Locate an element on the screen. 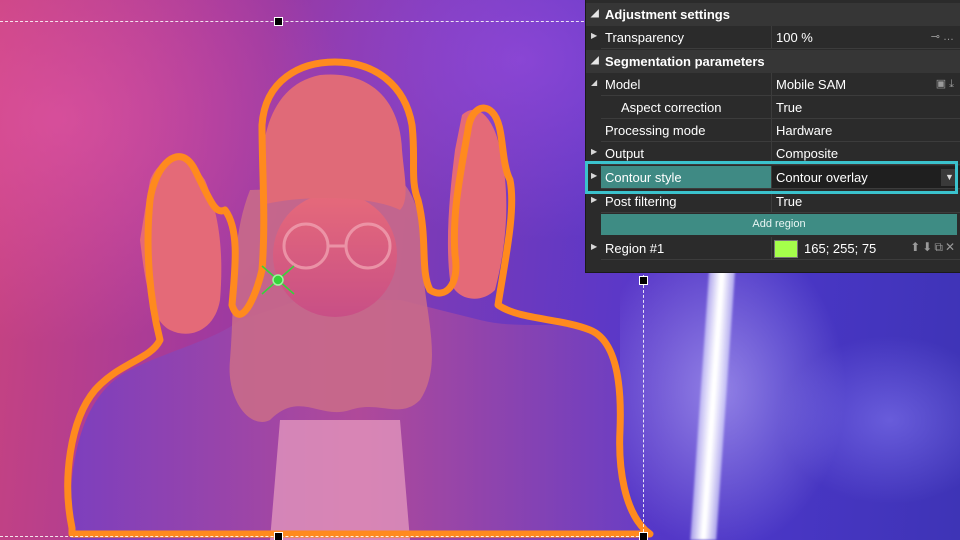 This screenshot has height=540, width=960. region-color-value: 165; 255; 75 ⬆⬇⧉✕ is located at coordinates (865, 248).